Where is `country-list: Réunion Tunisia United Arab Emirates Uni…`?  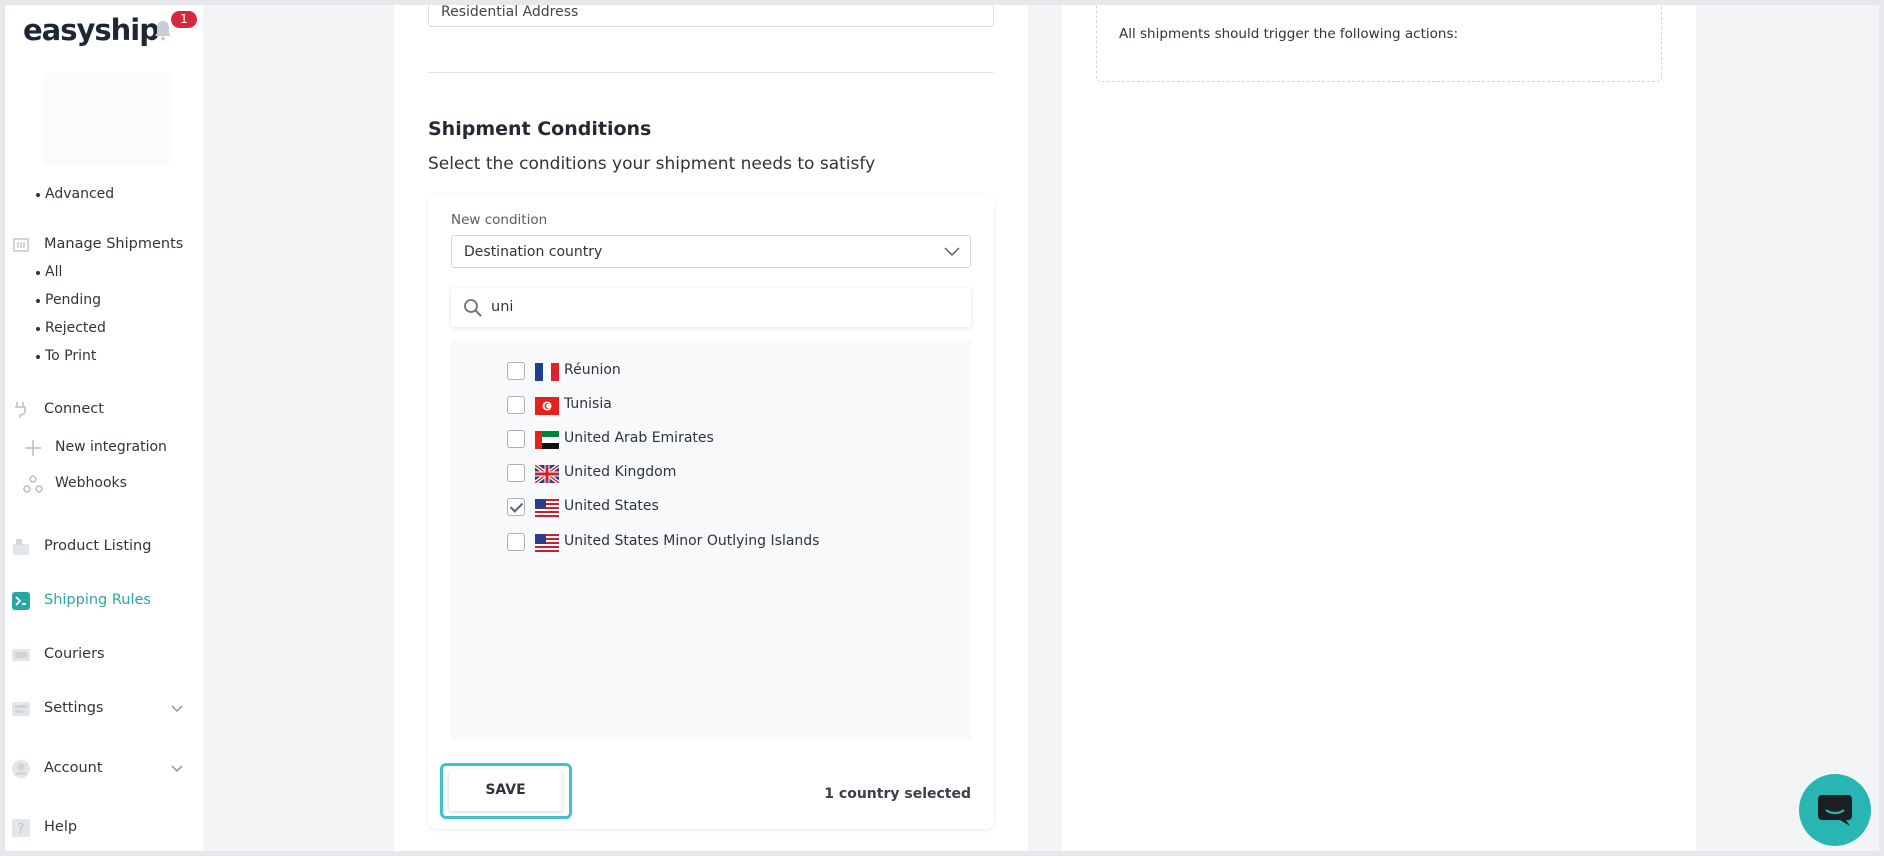 country-list: Réunion Tunisia United Arab Emirates Uni… is located at coordinates (711, 540).